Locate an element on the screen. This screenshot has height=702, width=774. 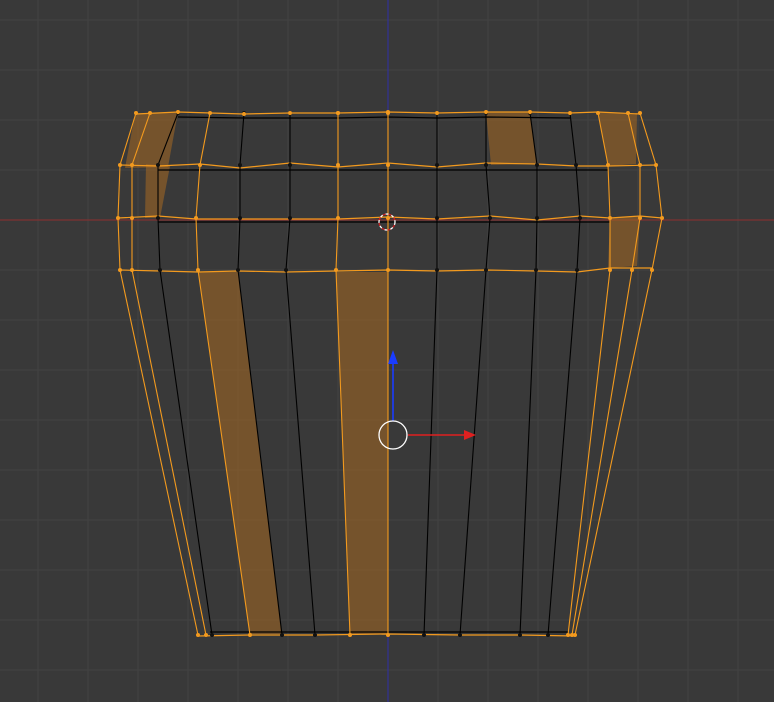
manipulator-z-arrow-icon is located at coordinates (393, 357).